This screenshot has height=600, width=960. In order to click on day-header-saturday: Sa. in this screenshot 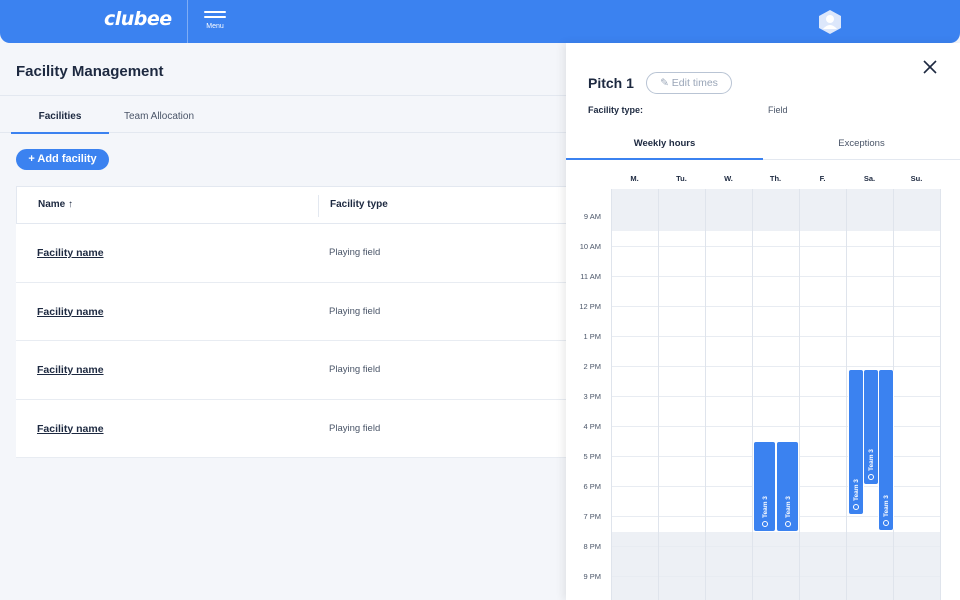, I will do `click(869, 178)`.